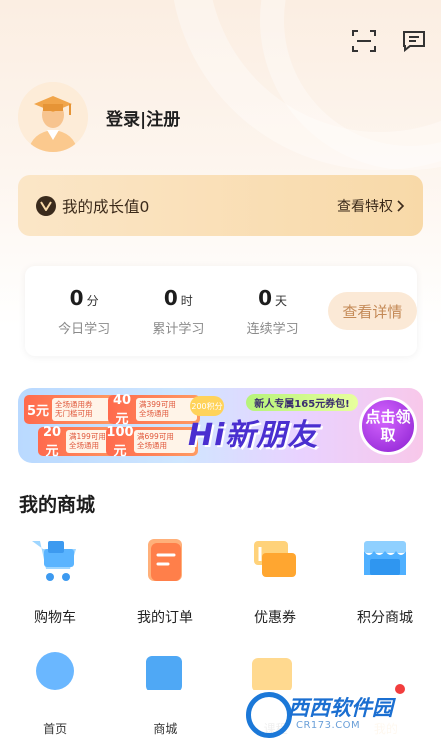  What do you see at coordinates (165, 716) in the screenshot?
I see `tab-mall: 商城` at bounding box center [165, 716].